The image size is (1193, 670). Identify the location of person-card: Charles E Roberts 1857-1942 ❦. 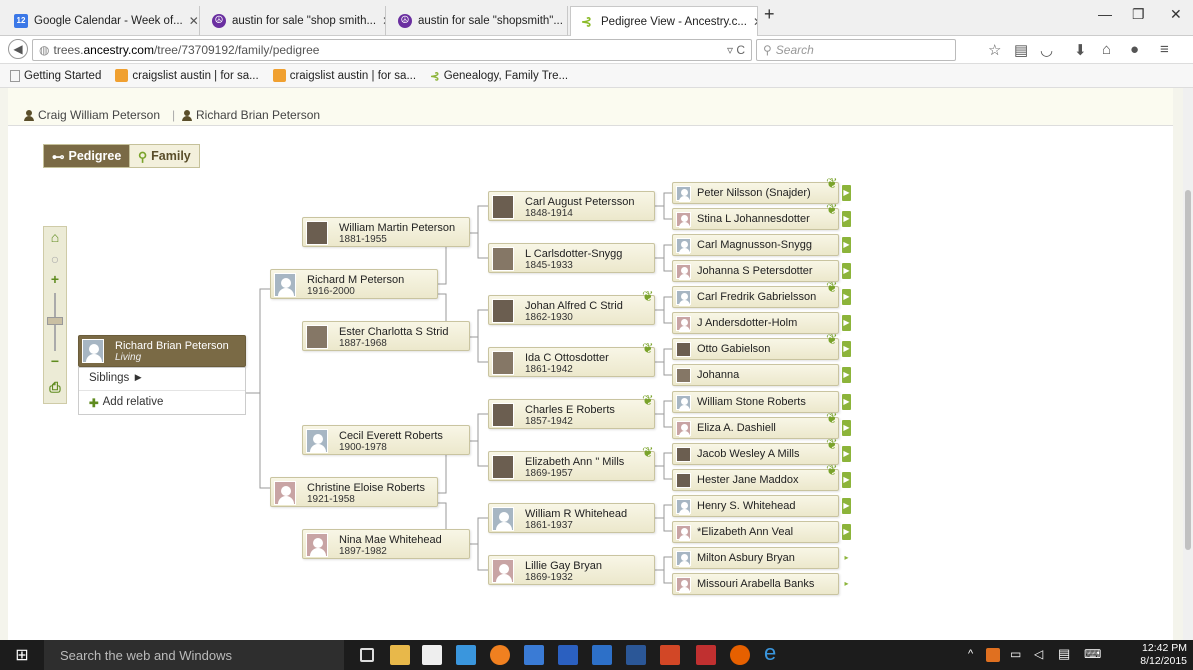
(571, 410).